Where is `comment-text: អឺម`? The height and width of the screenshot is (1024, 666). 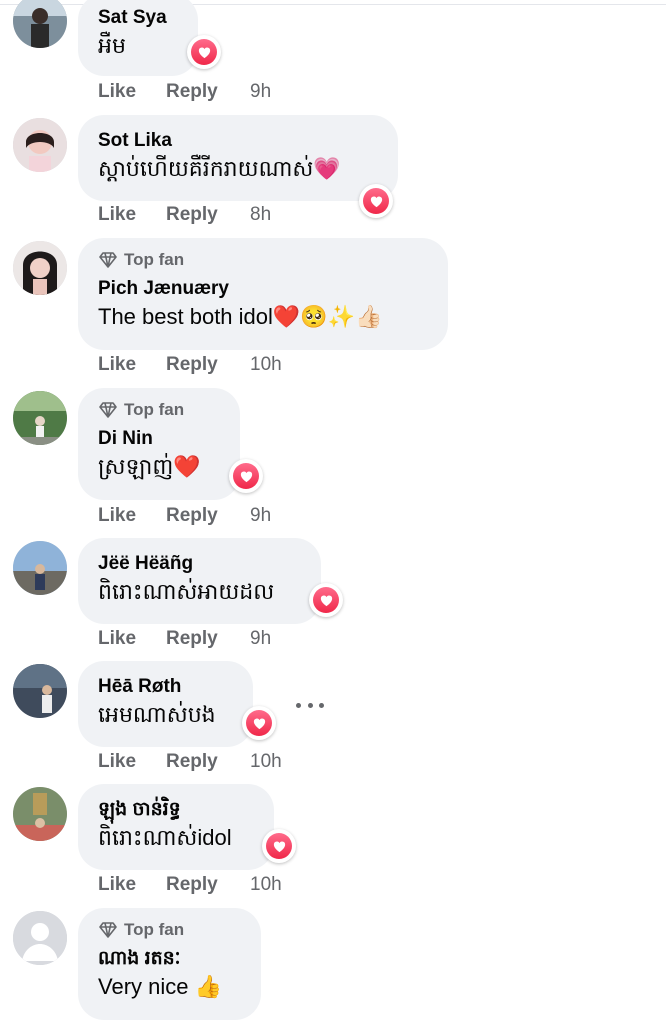
comment-text: អឺម is located at coordinates (112, 45).